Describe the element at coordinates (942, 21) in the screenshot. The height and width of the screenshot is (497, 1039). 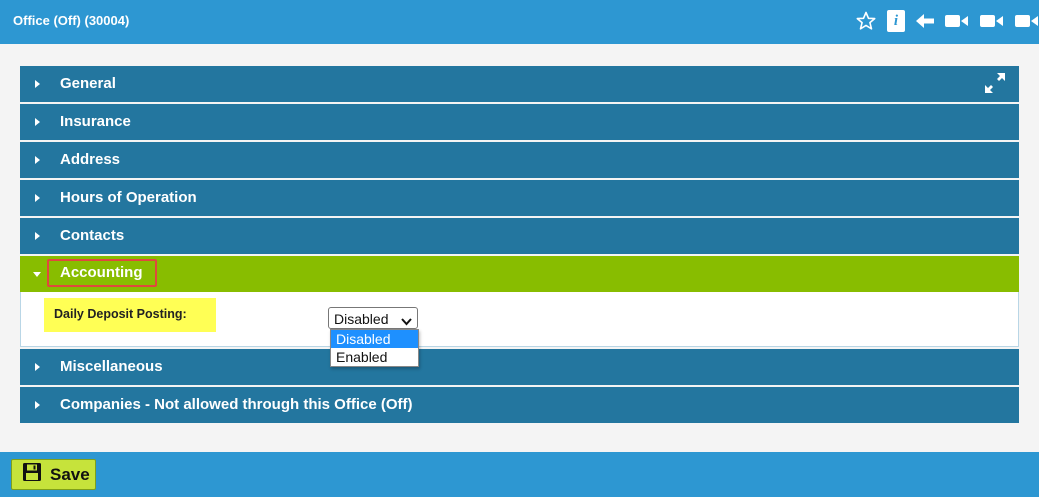
I see `header-toolbar: i` at that location.